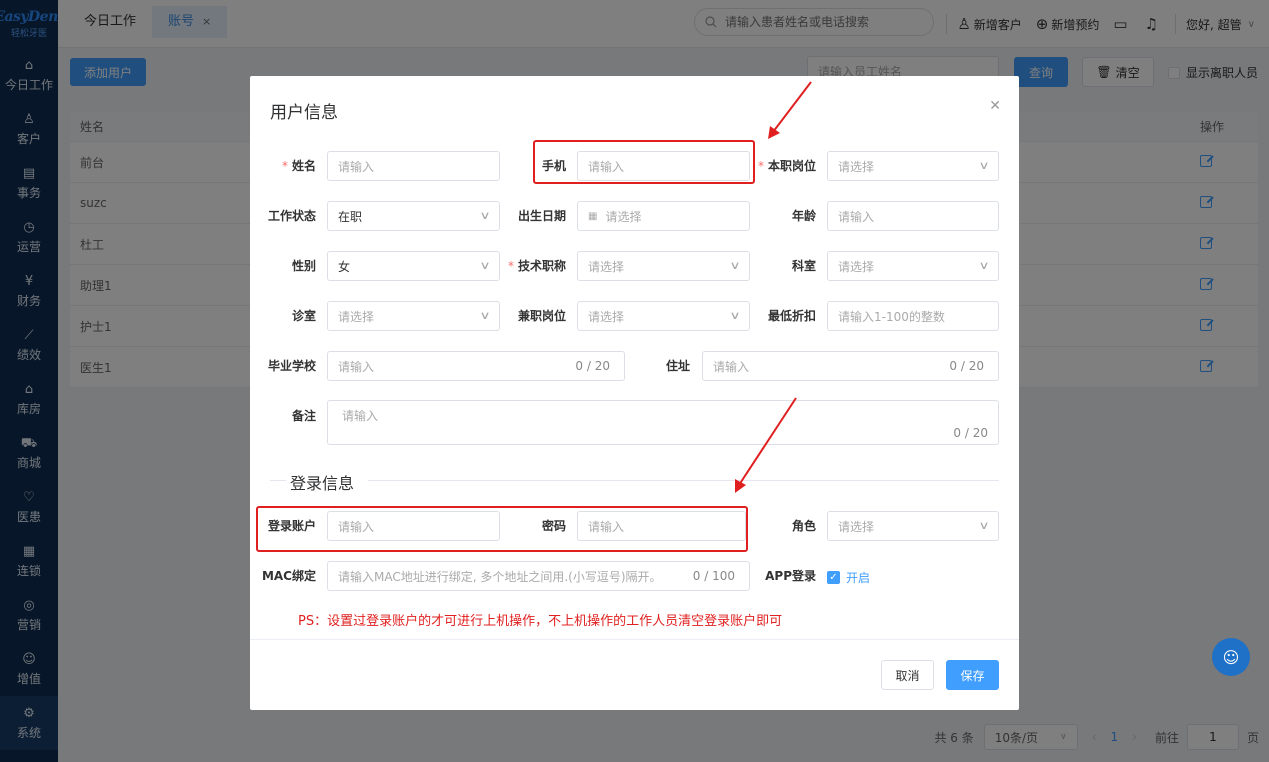  What do you see at coordinates (774, 132) in the screenshot?
I see `arrow-head-phone` at bounding box center [774, 132].